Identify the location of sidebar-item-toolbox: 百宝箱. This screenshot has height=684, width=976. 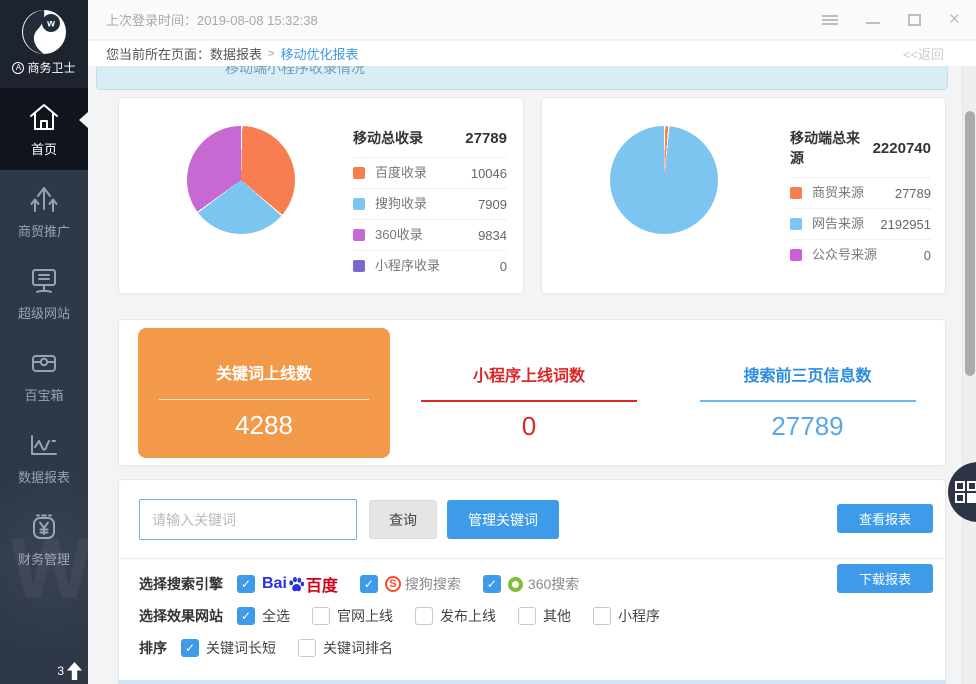
(44, 375).